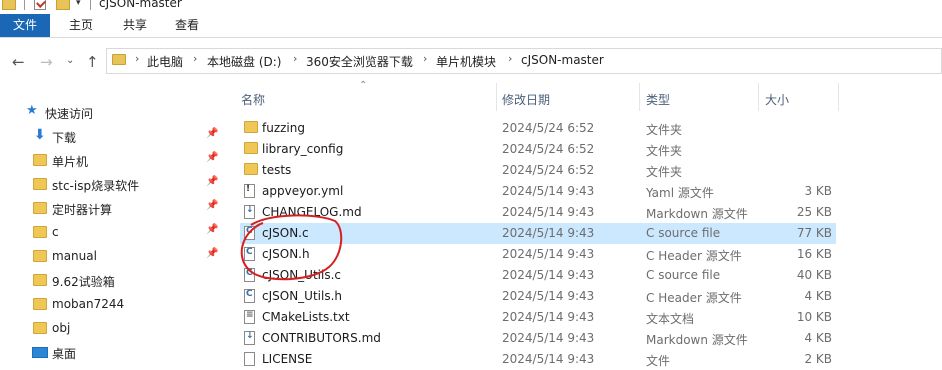 This screenshot has height=370, width=942. I want to click on markdown-file-icon: ↓, so click(249, 338).